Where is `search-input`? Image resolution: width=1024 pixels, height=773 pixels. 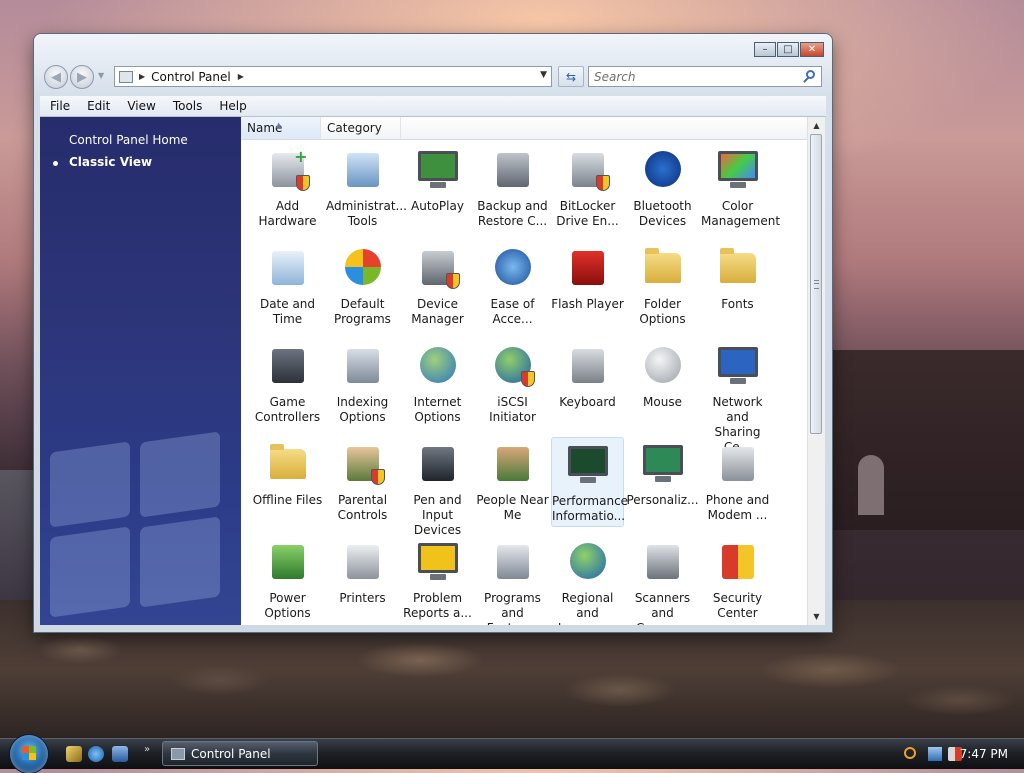 search-input is located at coordinates (694, 76).